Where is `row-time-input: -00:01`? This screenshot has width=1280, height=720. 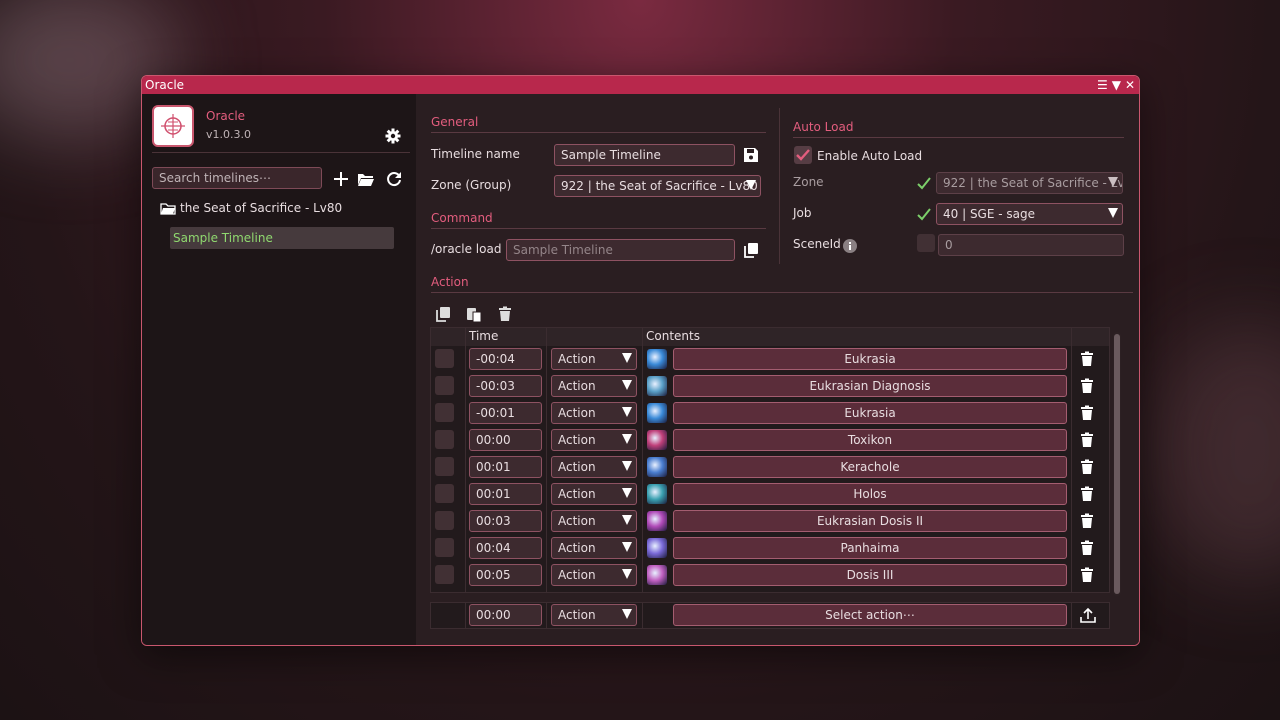 row-time-input: -00:01 is located at coordinates (505, 413).